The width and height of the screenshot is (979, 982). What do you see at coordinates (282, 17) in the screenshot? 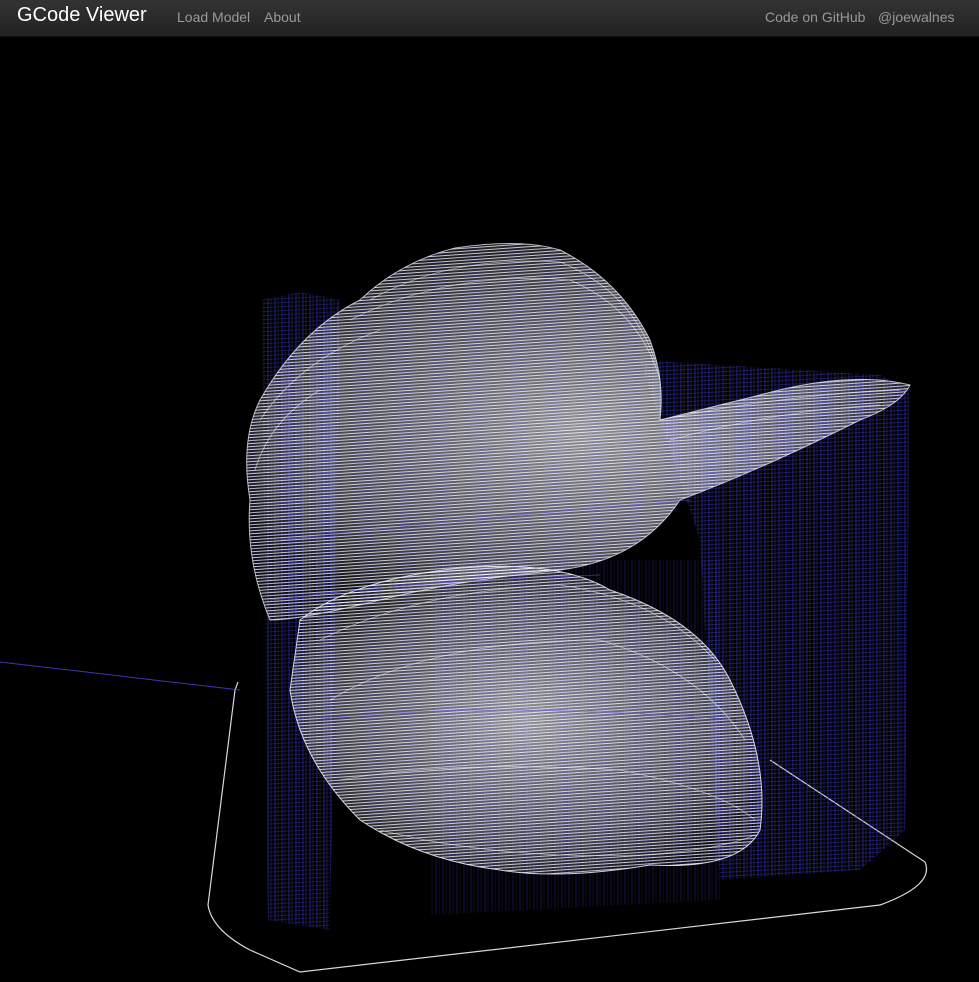
I see `about-link: About` at bounding box center [282, 17].